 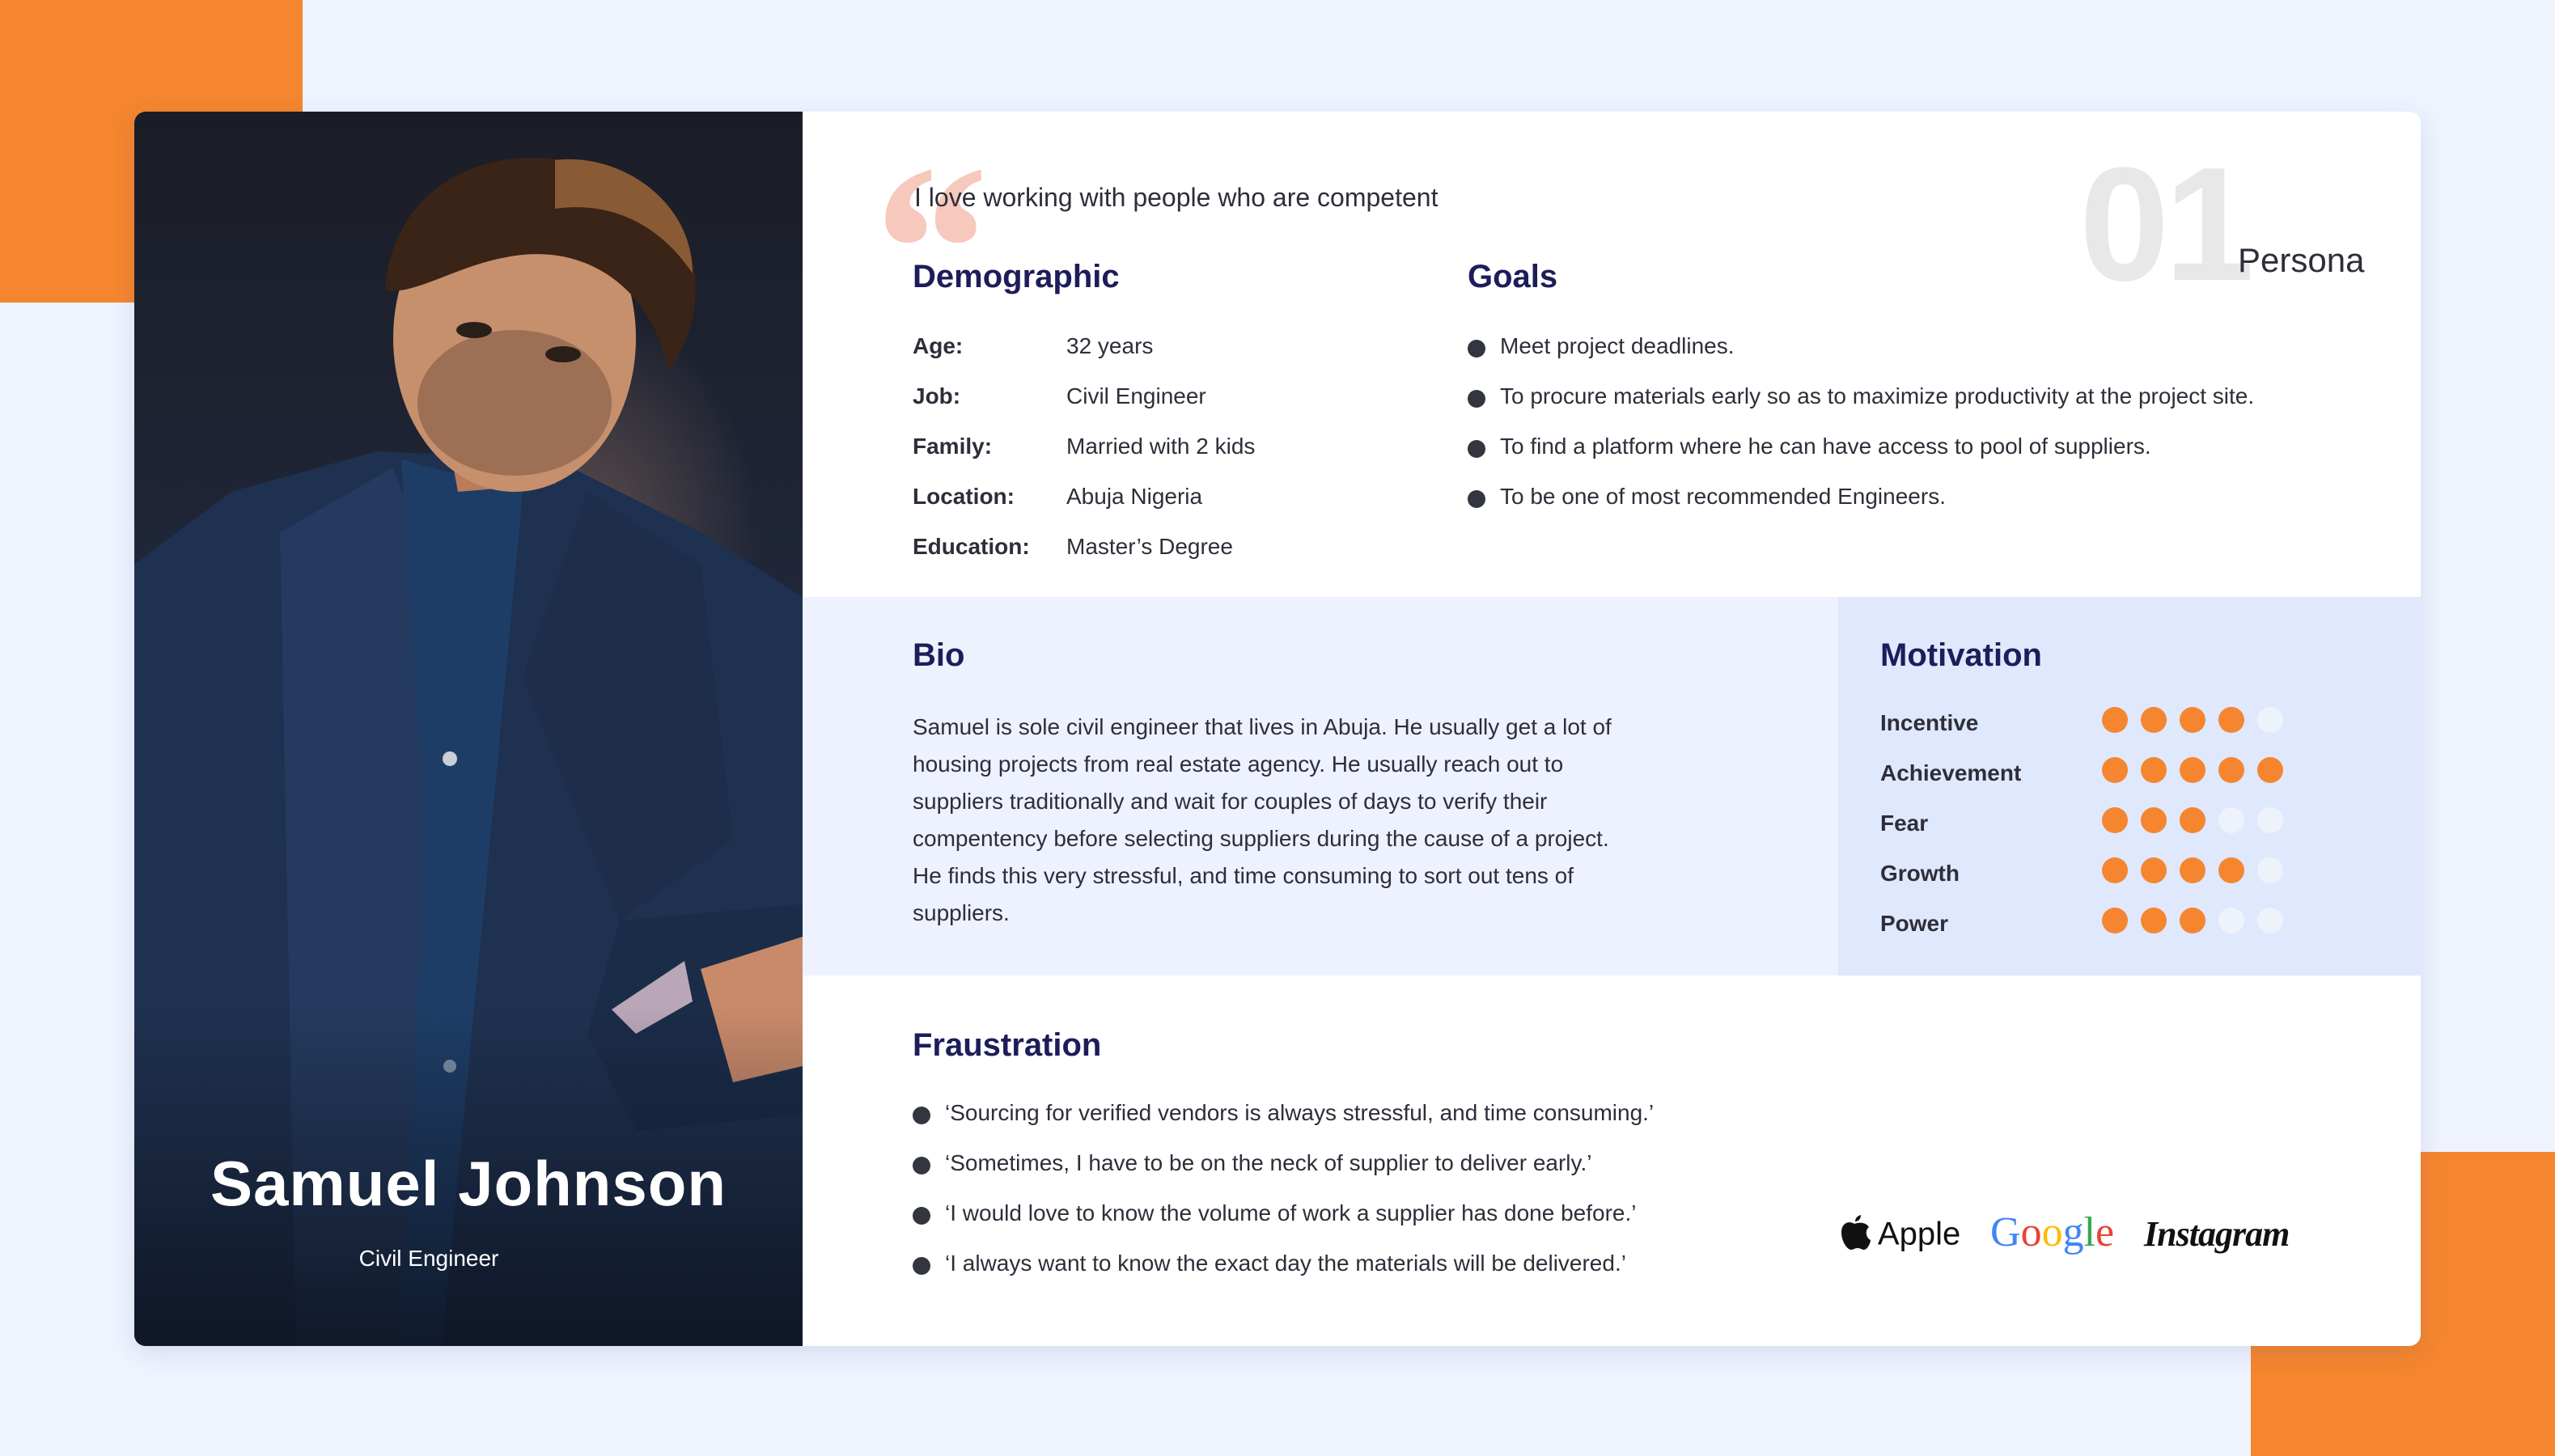 I want to click on motivation-label: Power, so click(x=1914, y=923).